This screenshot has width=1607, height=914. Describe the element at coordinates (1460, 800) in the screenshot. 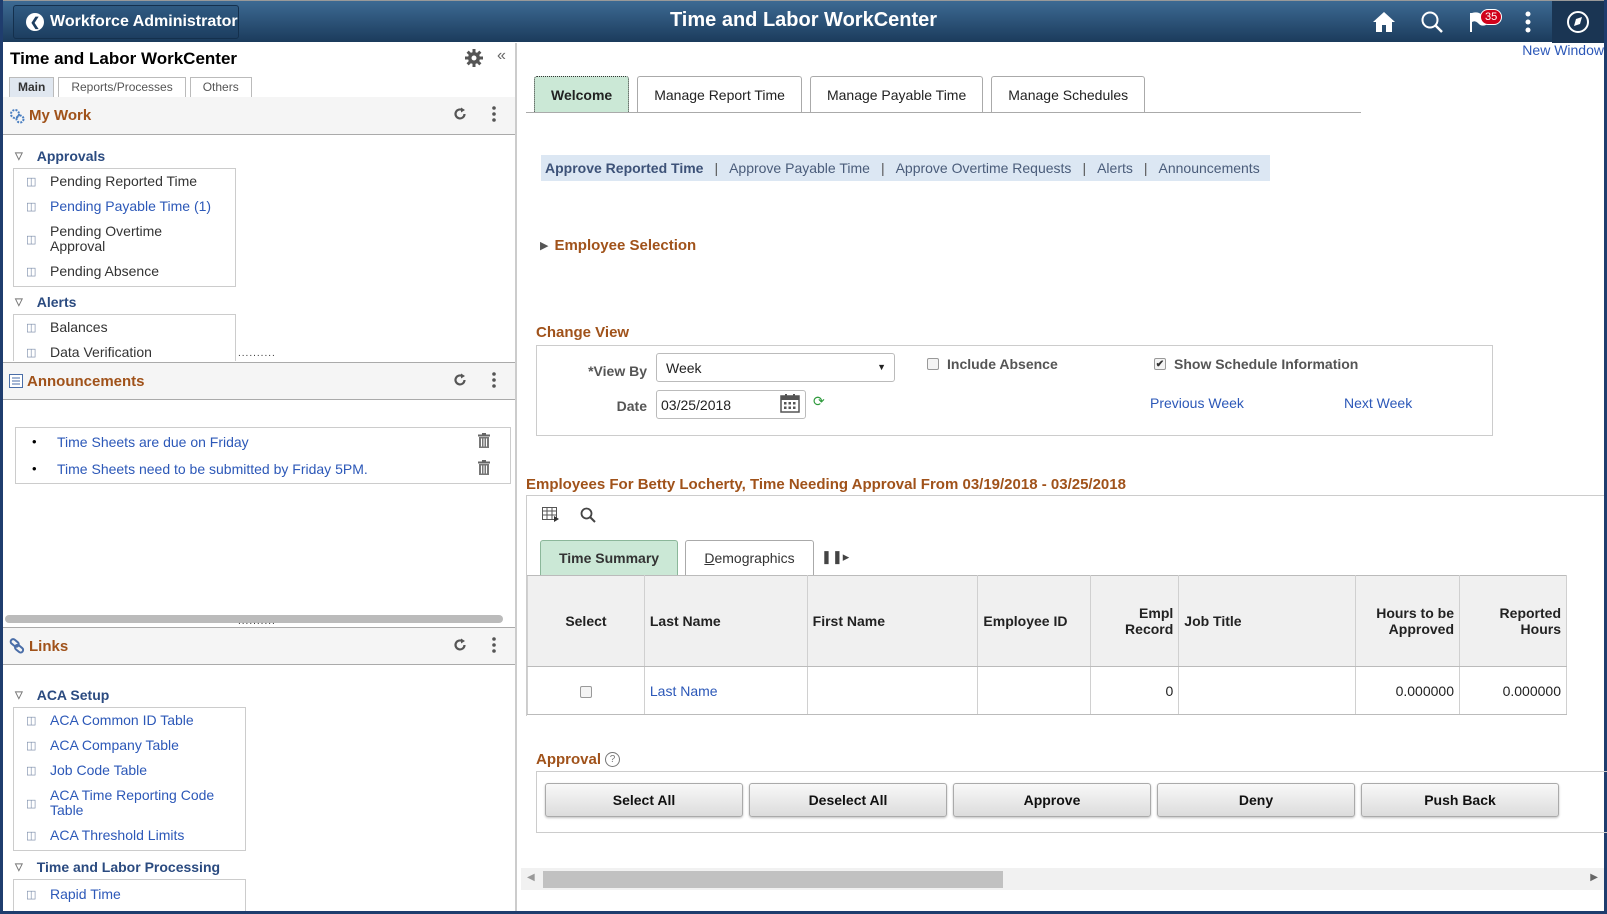

I see `push-back-button: Push Back` at that location.